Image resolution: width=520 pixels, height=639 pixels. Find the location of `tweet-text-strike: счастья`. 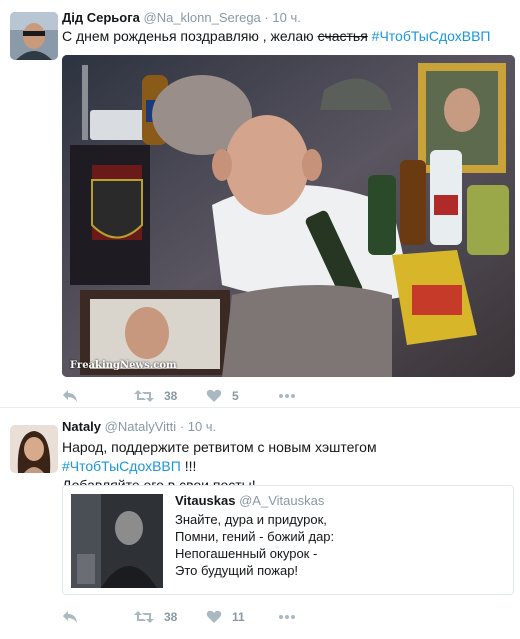

tweet-text-strike: счастья is located at coordinates (342, 36).